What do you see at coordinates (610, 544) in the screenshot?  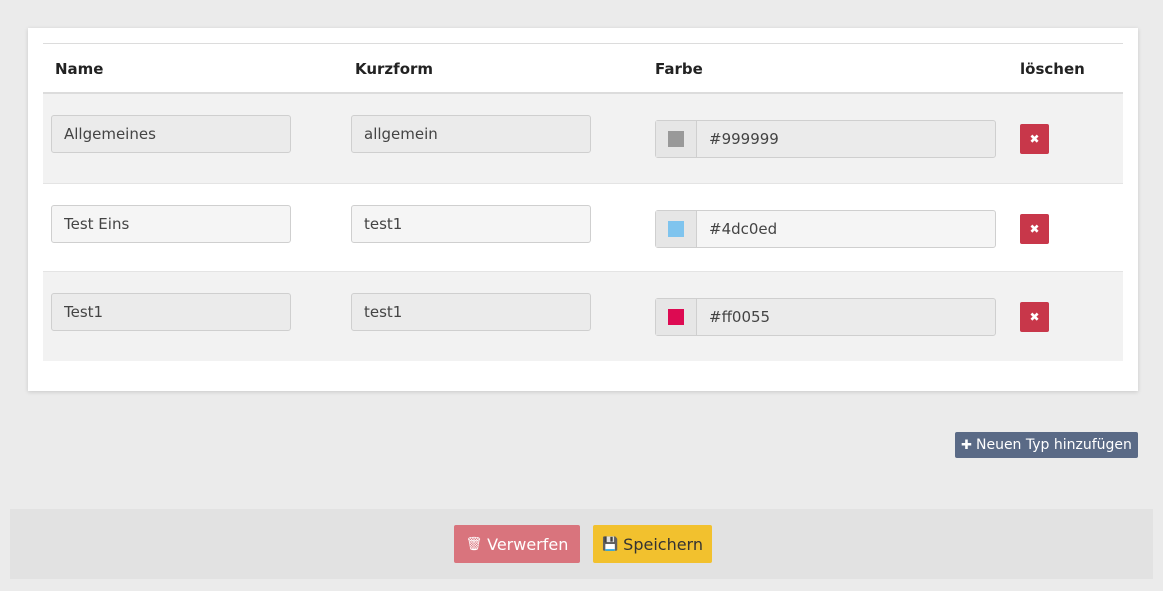 I see `floppy-icon: 💾` at bounding box center [610, 544].